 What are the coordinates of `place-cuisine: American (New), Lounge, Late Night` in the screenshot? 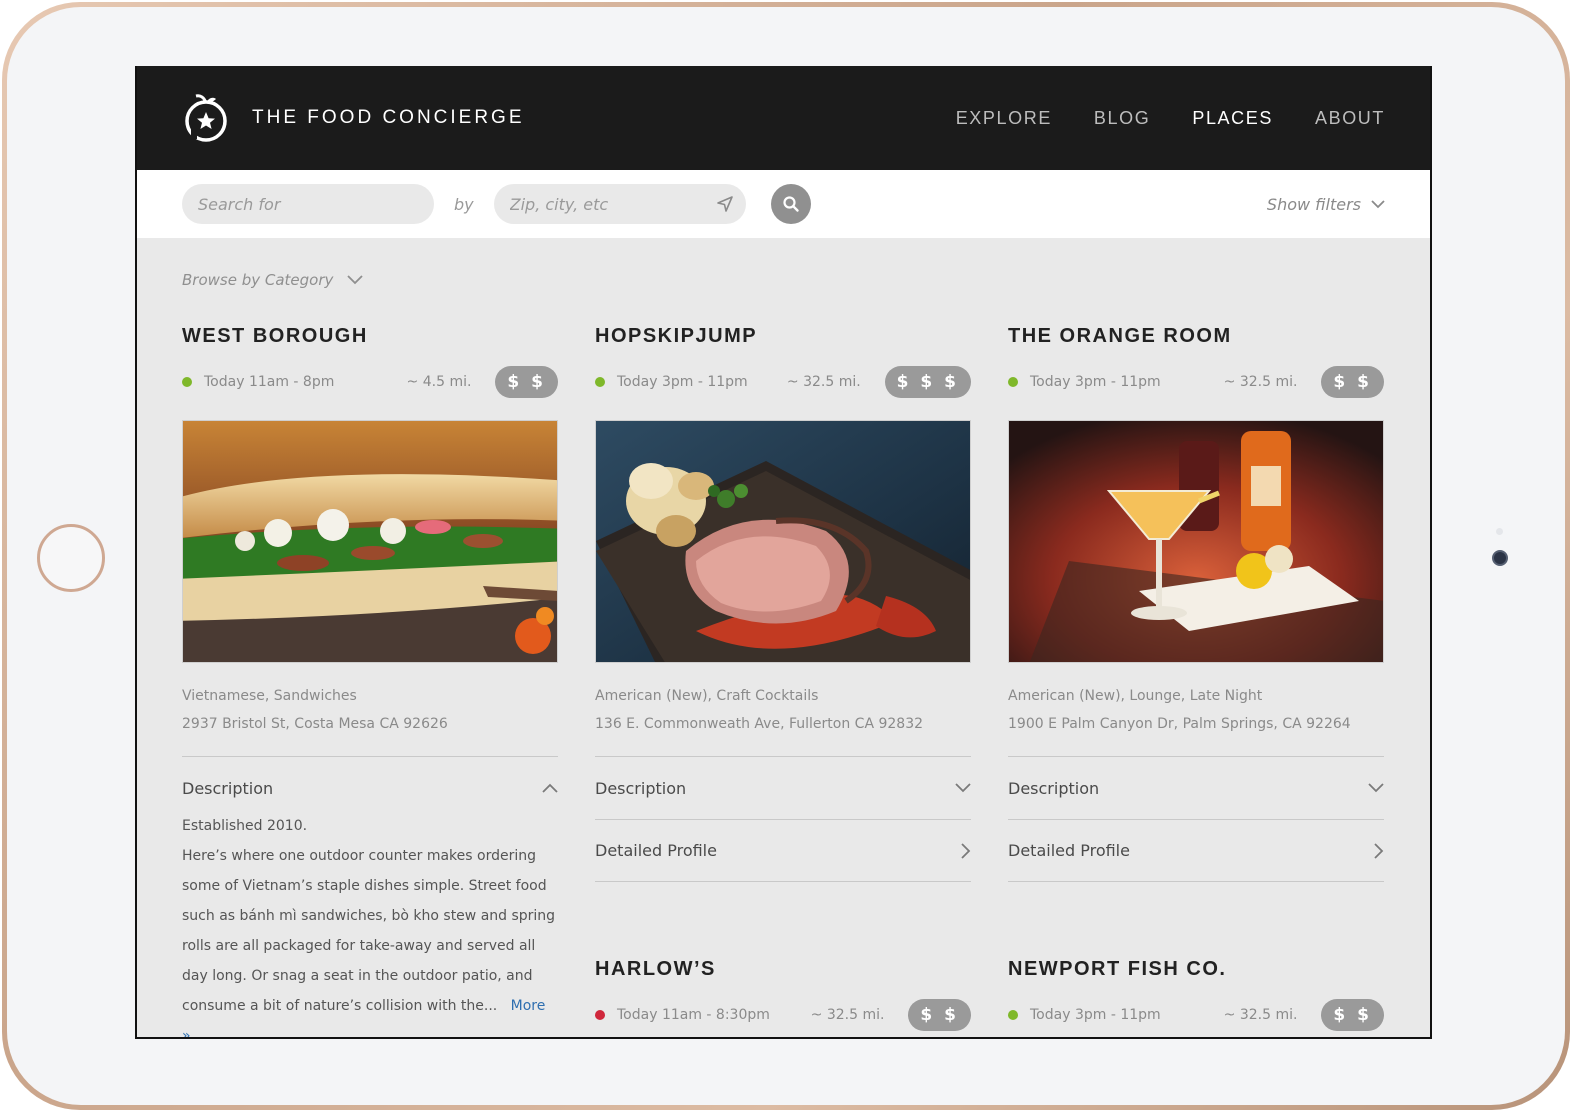 It's located at (1135, 696).